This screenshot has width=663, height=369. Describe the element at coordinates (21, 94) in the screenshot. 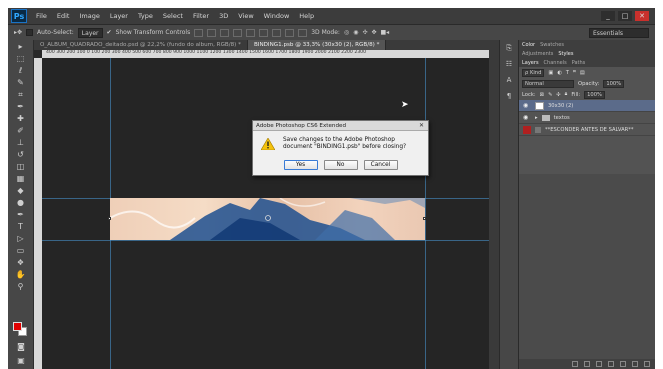

I see `crop-tool-icon: ⌗` at that location.